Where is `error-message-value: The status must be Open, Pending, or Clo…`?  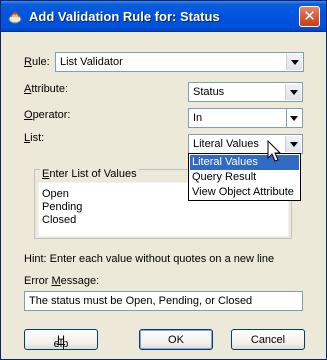 error-message-value: The status must be Open, Pending, or Clo… is located at coordinates (141, 301).